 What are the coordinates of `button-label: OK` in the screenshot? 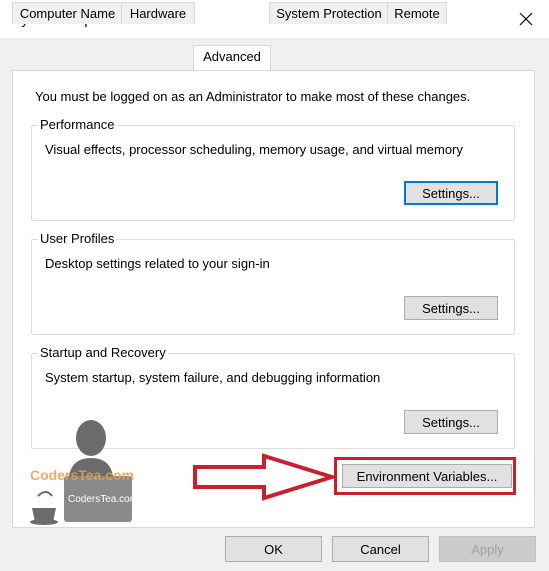 It's located at (273, 549).